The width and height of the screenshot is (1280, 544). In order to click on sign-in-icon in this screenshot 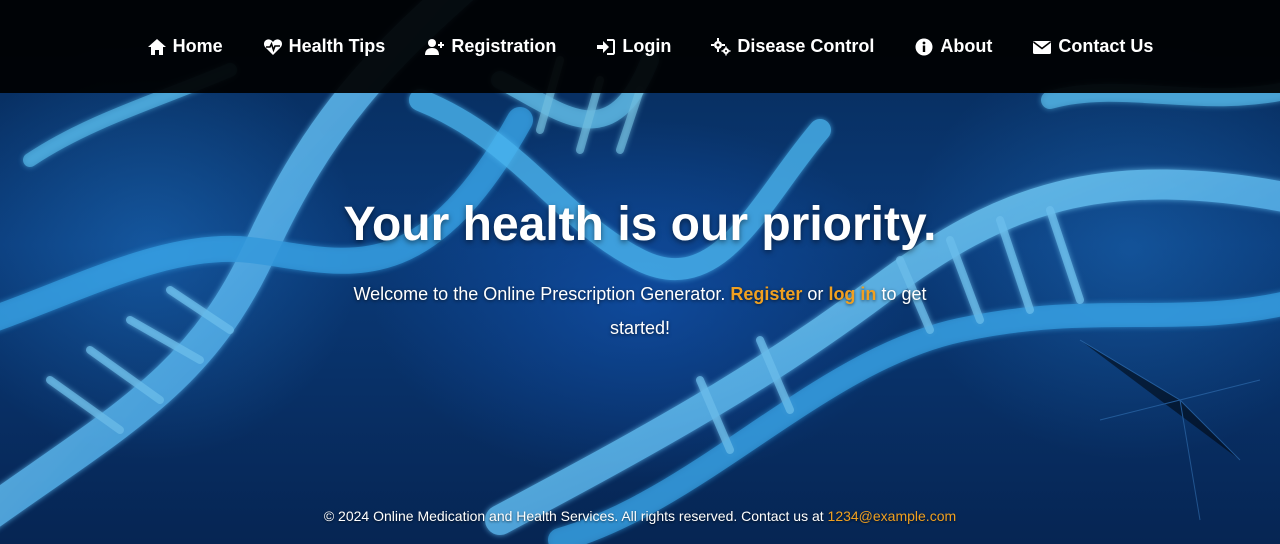, I will do `click(606, 47)`.